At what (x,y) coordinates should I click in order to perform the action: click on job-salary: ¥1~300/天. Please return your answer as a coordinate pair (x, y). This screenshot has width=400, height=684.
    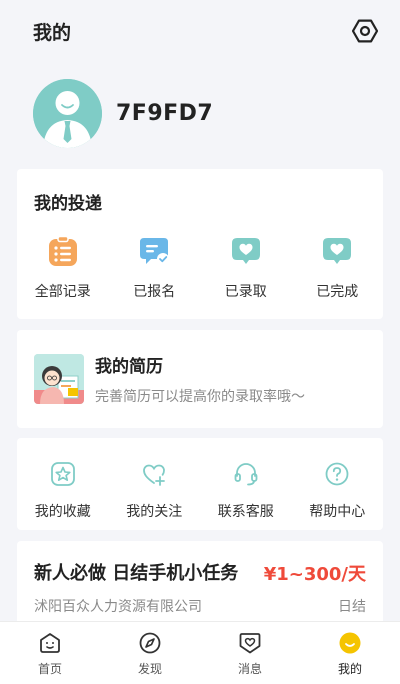
    Looking at the image, I should click on (314, 574).